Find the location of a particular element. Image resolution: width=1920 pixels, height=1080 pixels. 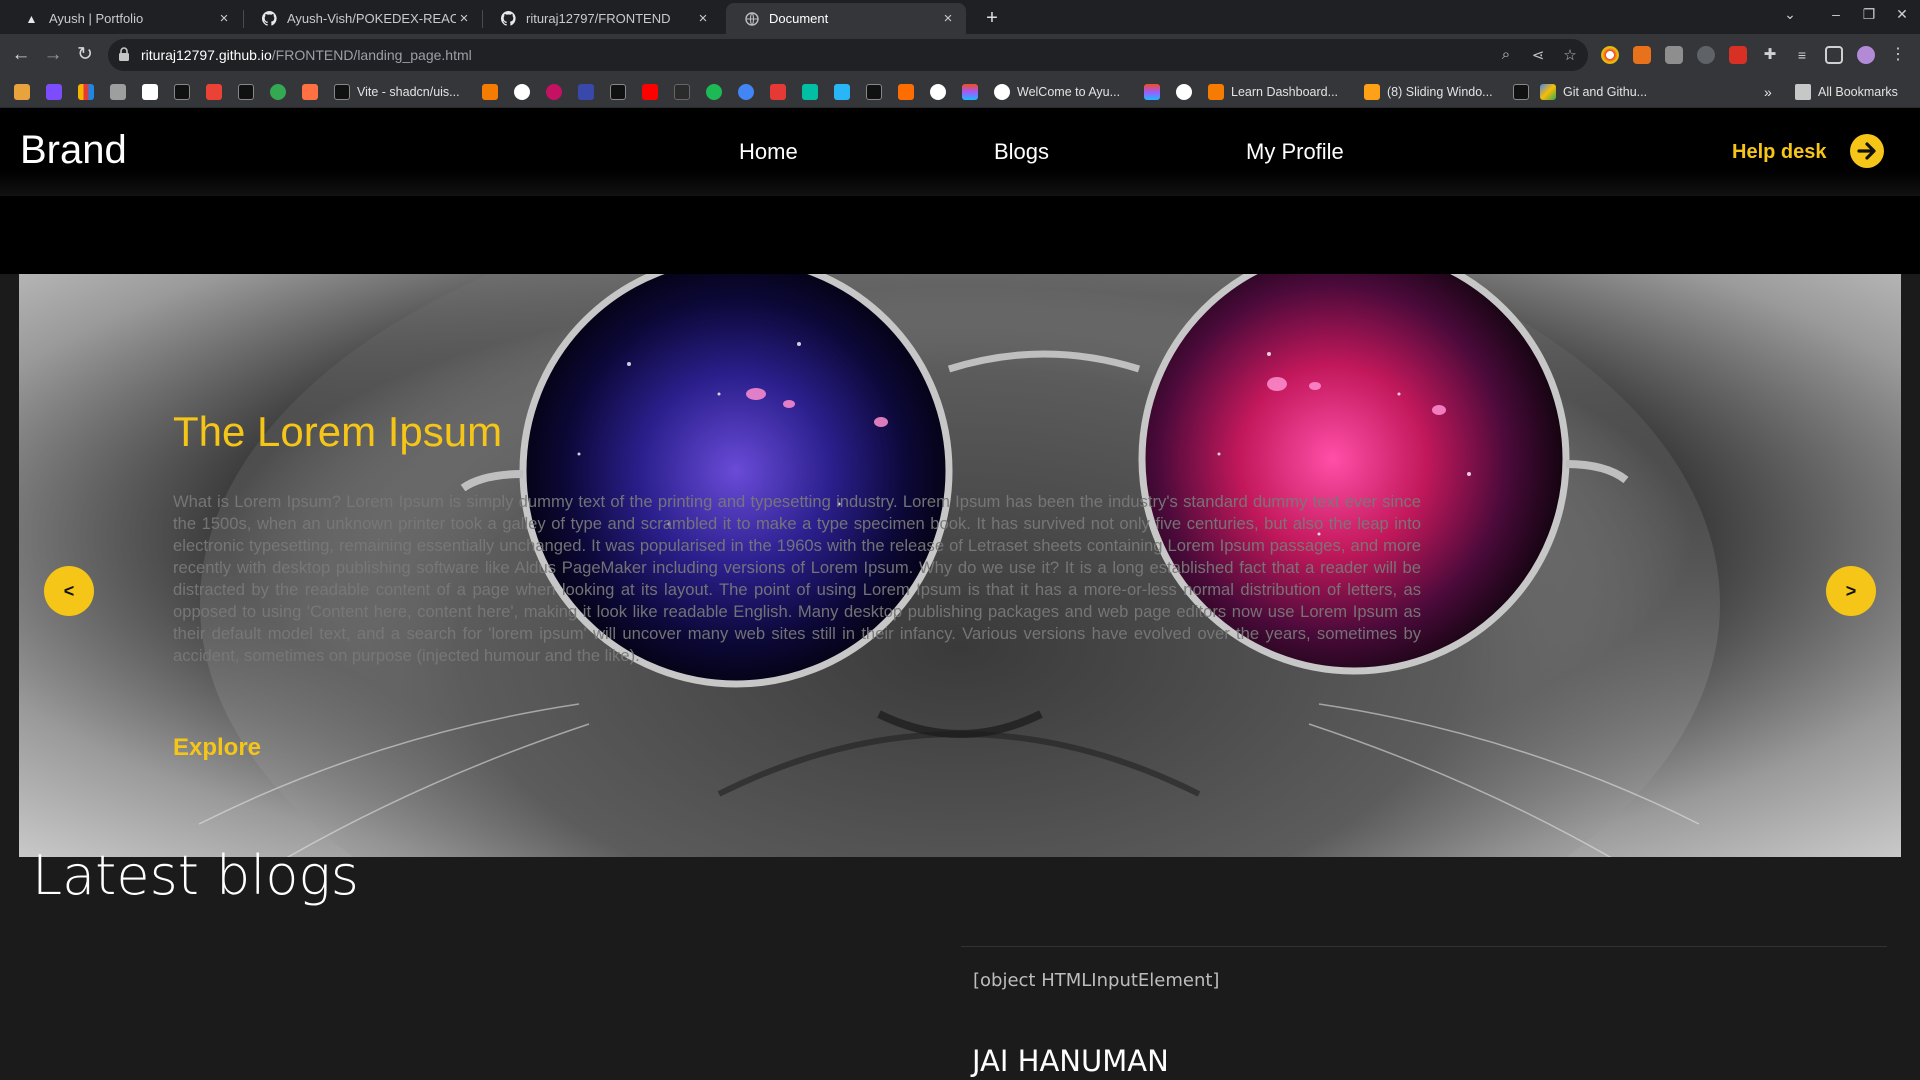

tab-frontend-repo: rituraj12797/FRONTEND × is located at coordinates (602, 18).